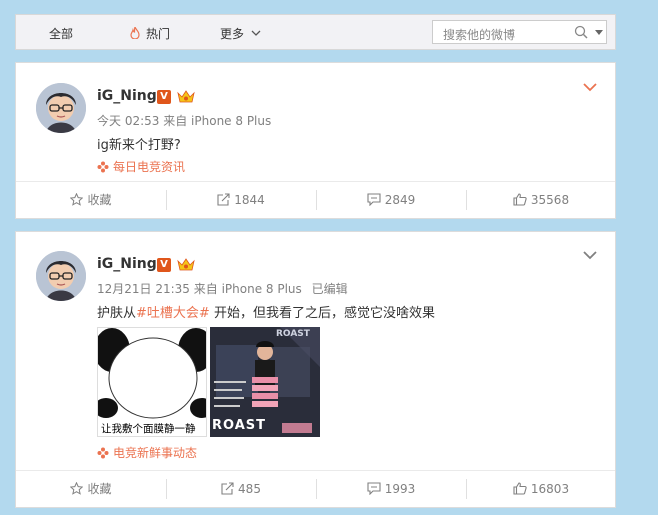 Image resolution: width=658 pixels, height=515 pixels. I want to click on like-button: 16803, so click(541, 489).